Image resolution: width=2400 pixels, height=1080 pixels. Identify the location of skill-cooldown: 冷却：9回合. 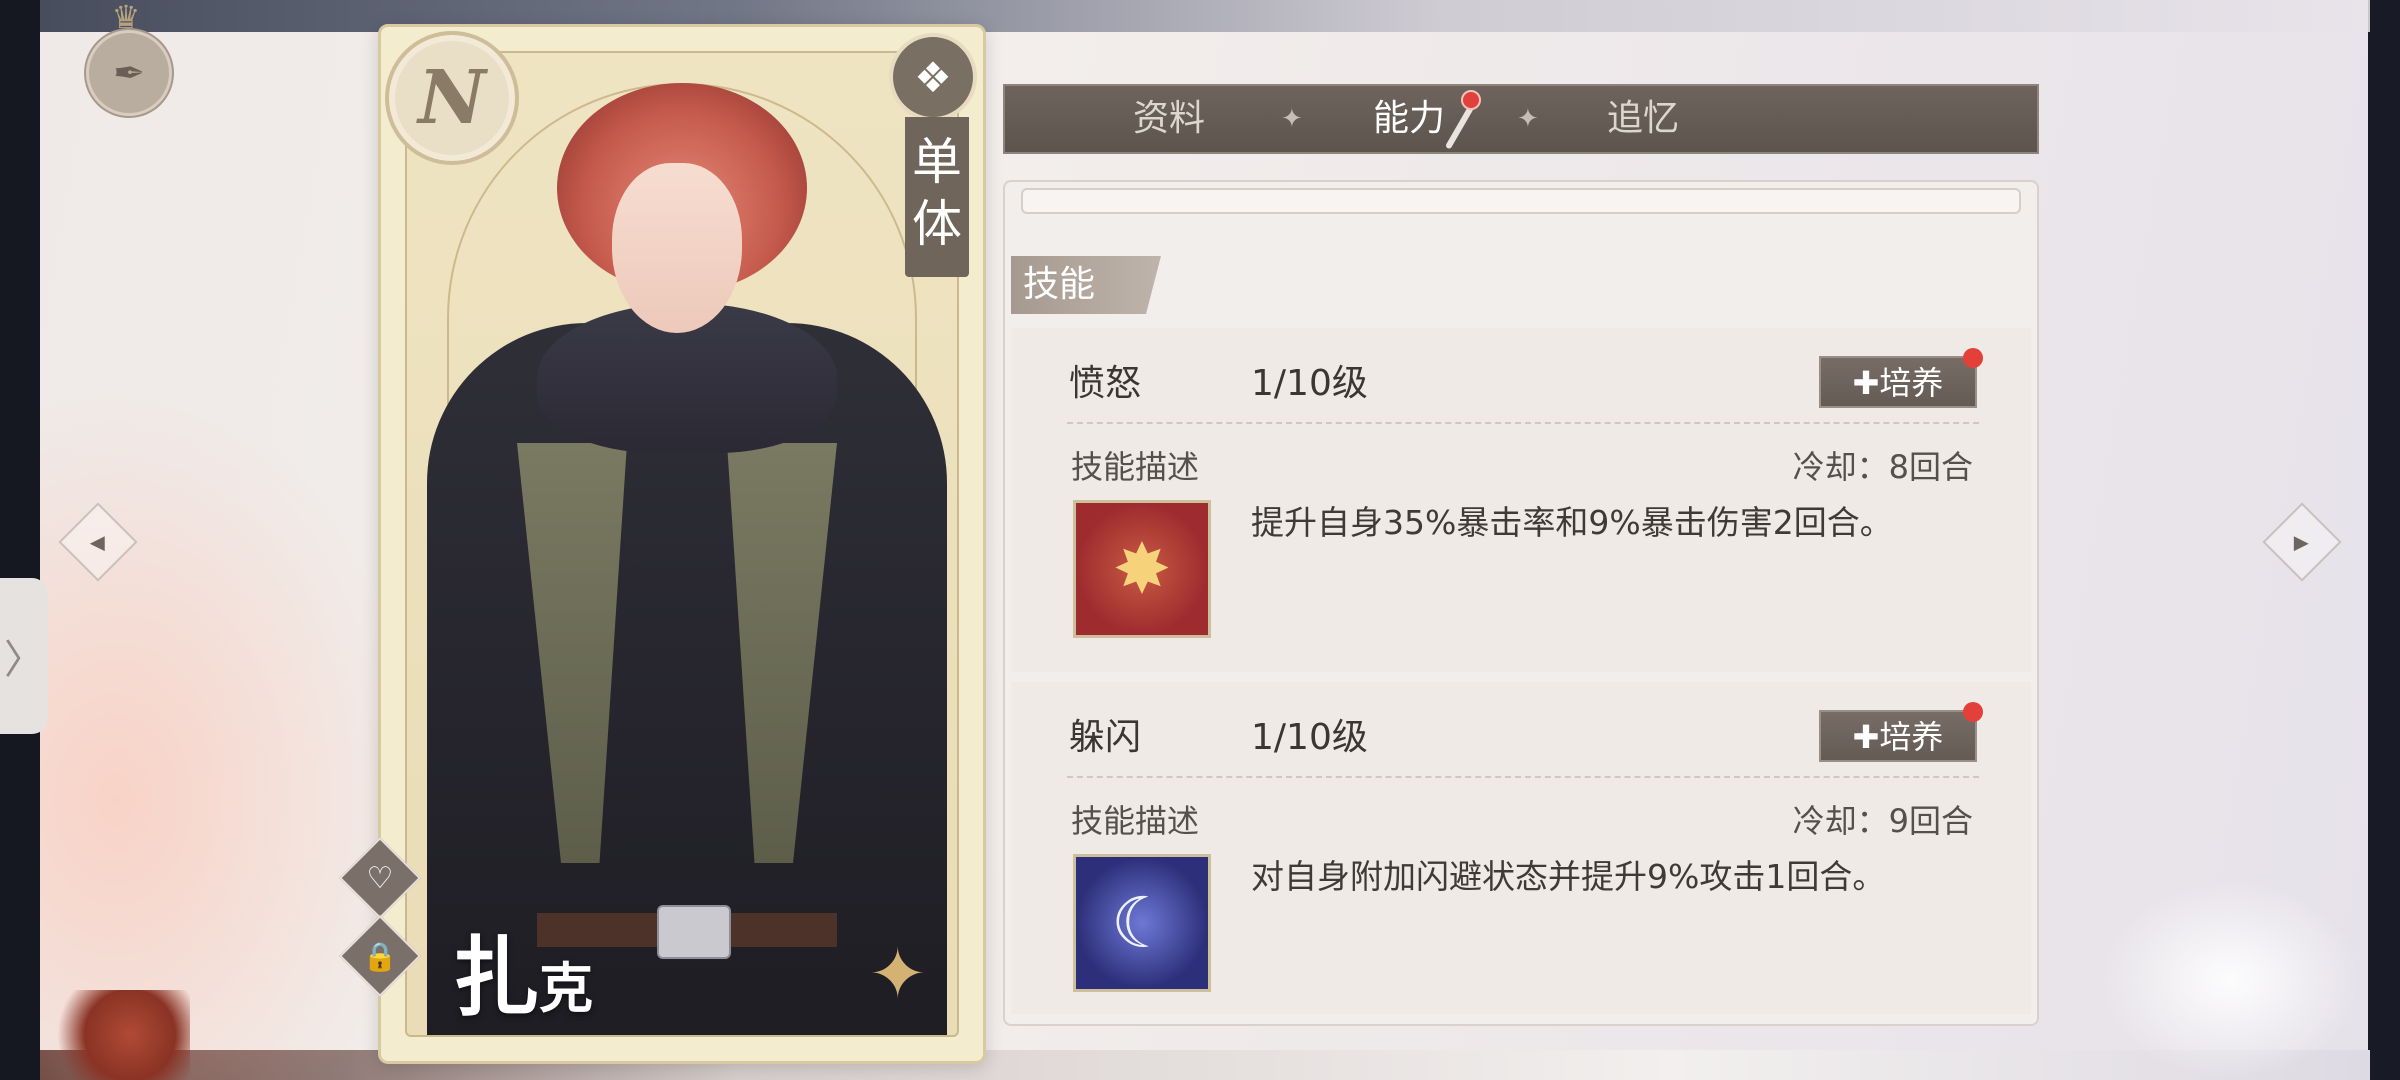
(1882, 821).